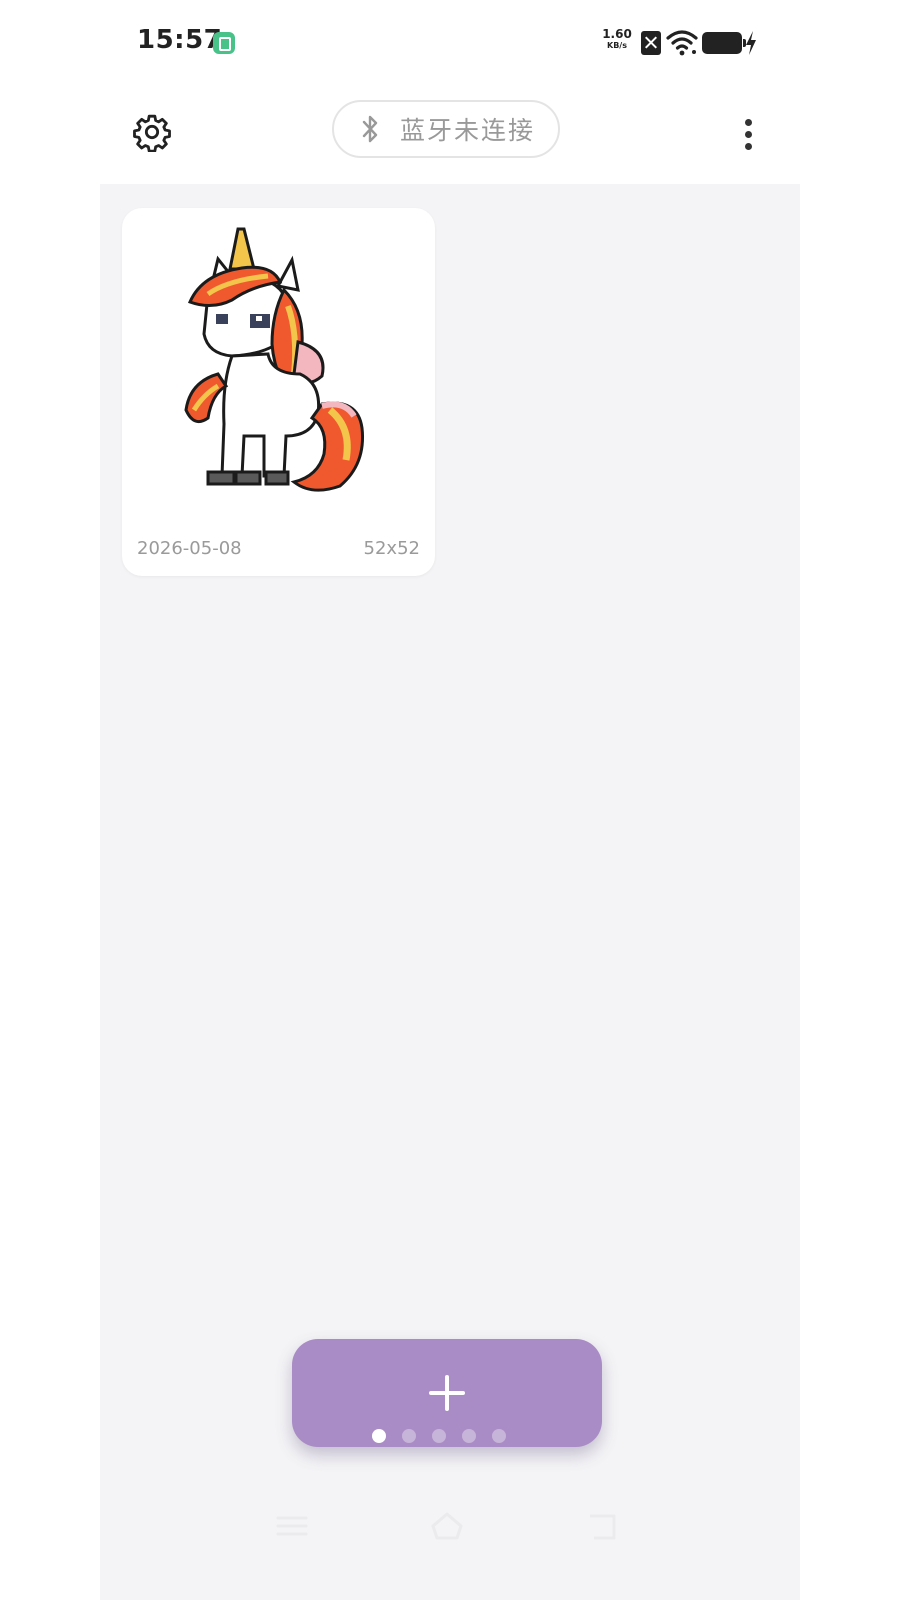 The height and width of the screenshot is (1600, 900). Describe the element at coordinates (617, 34) in the screenshot. I see `network-speed-value: 1.60` at that location.